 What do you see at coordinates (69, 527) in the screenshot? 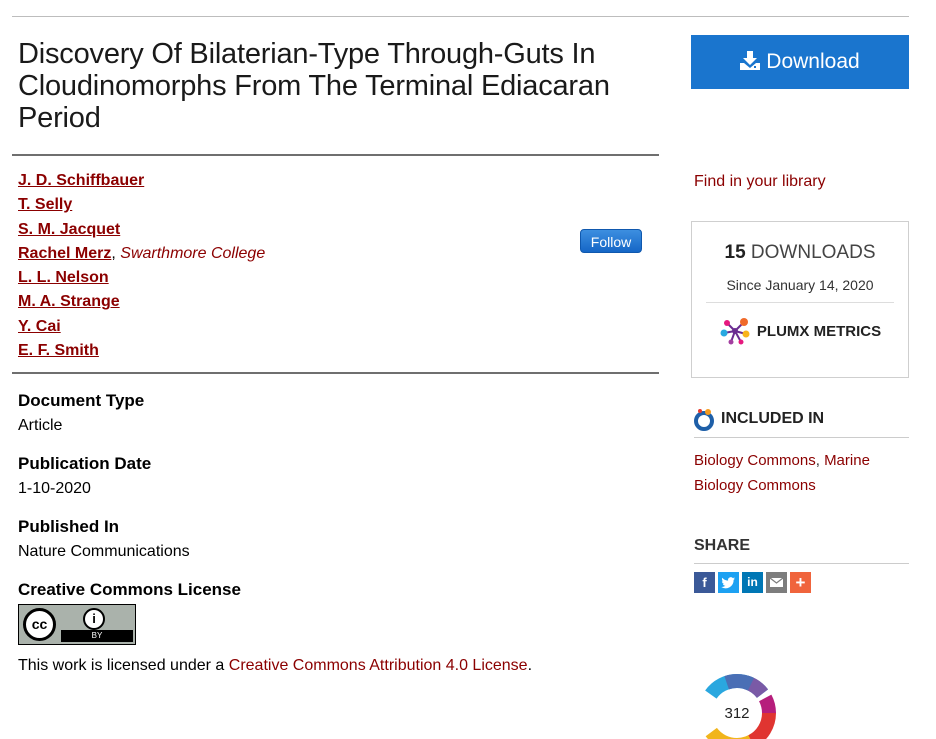
I see `field-label: Published In` at bounding box center [69, 527].